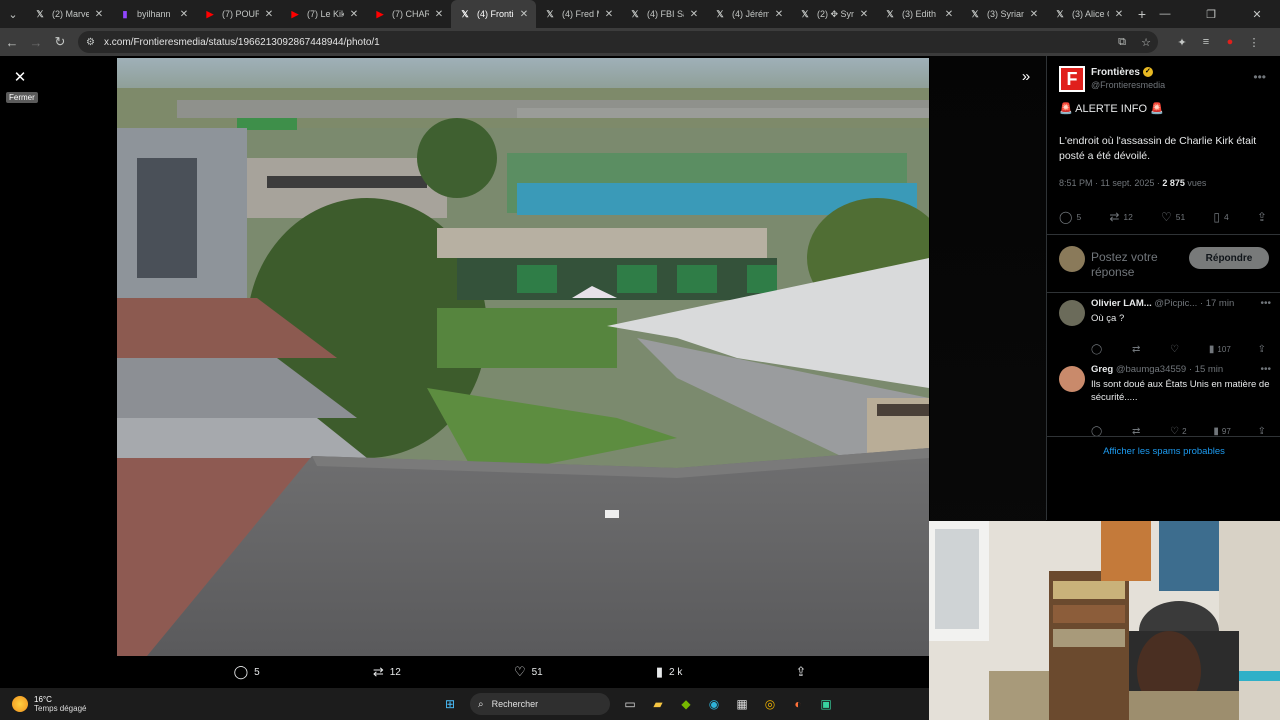 This screenshot has width=1280, height=720. Describe the element at coordinates (540, 704) in the screenshot. I see `taskbar-search: ⌕ Rechercher` at that location.